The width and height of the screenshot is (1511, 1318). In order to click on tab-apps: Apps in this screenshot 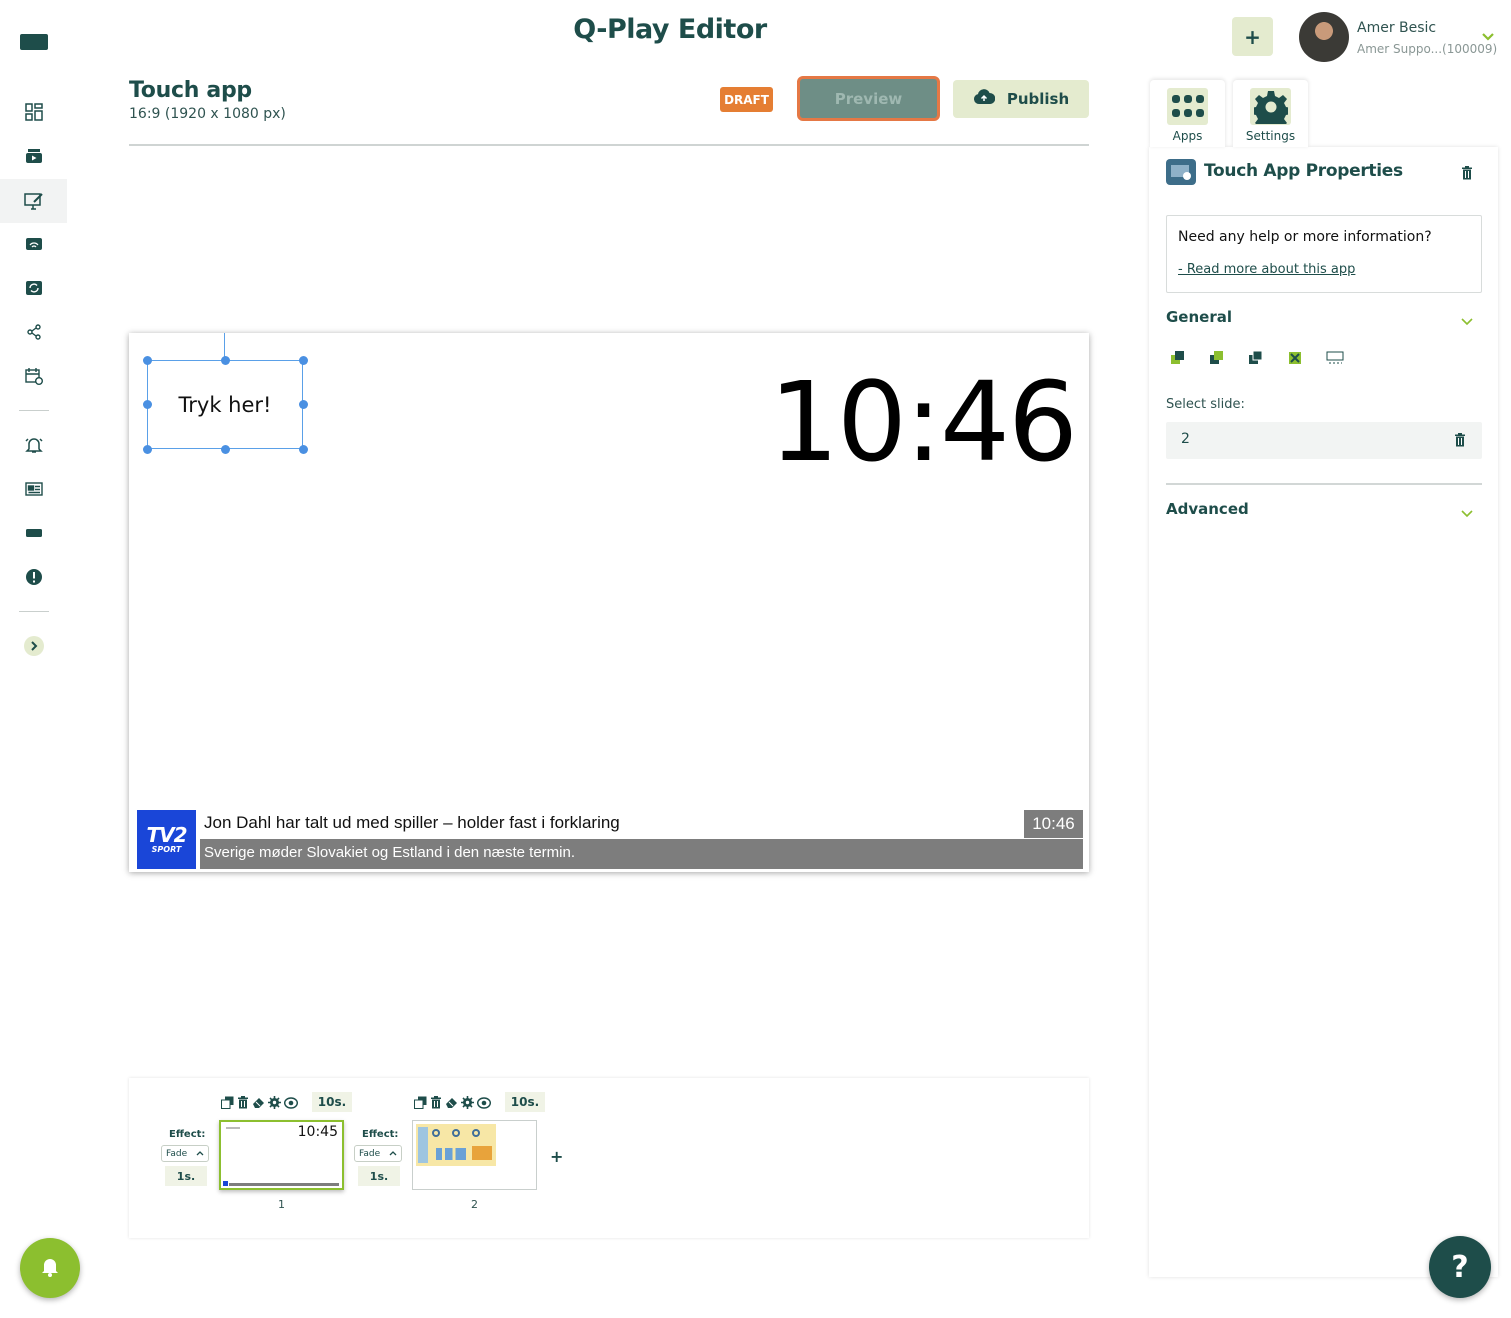, I will do `click(1187, 113)`.